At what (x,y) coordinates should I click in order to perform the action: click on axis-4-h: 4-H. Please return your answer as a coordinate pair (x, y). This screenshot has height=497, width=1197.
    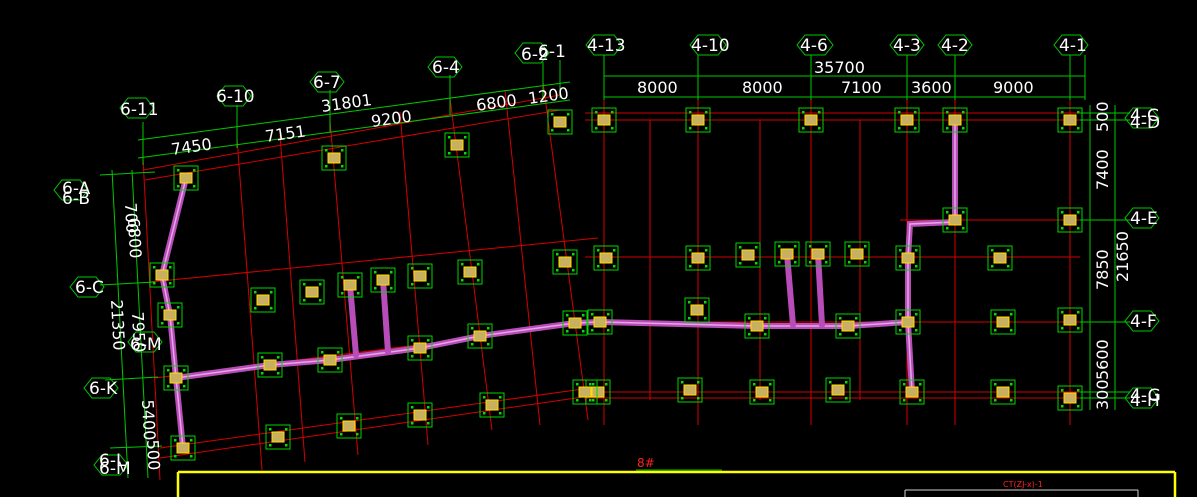
    Looking at the image, I should click on (1145, 401).